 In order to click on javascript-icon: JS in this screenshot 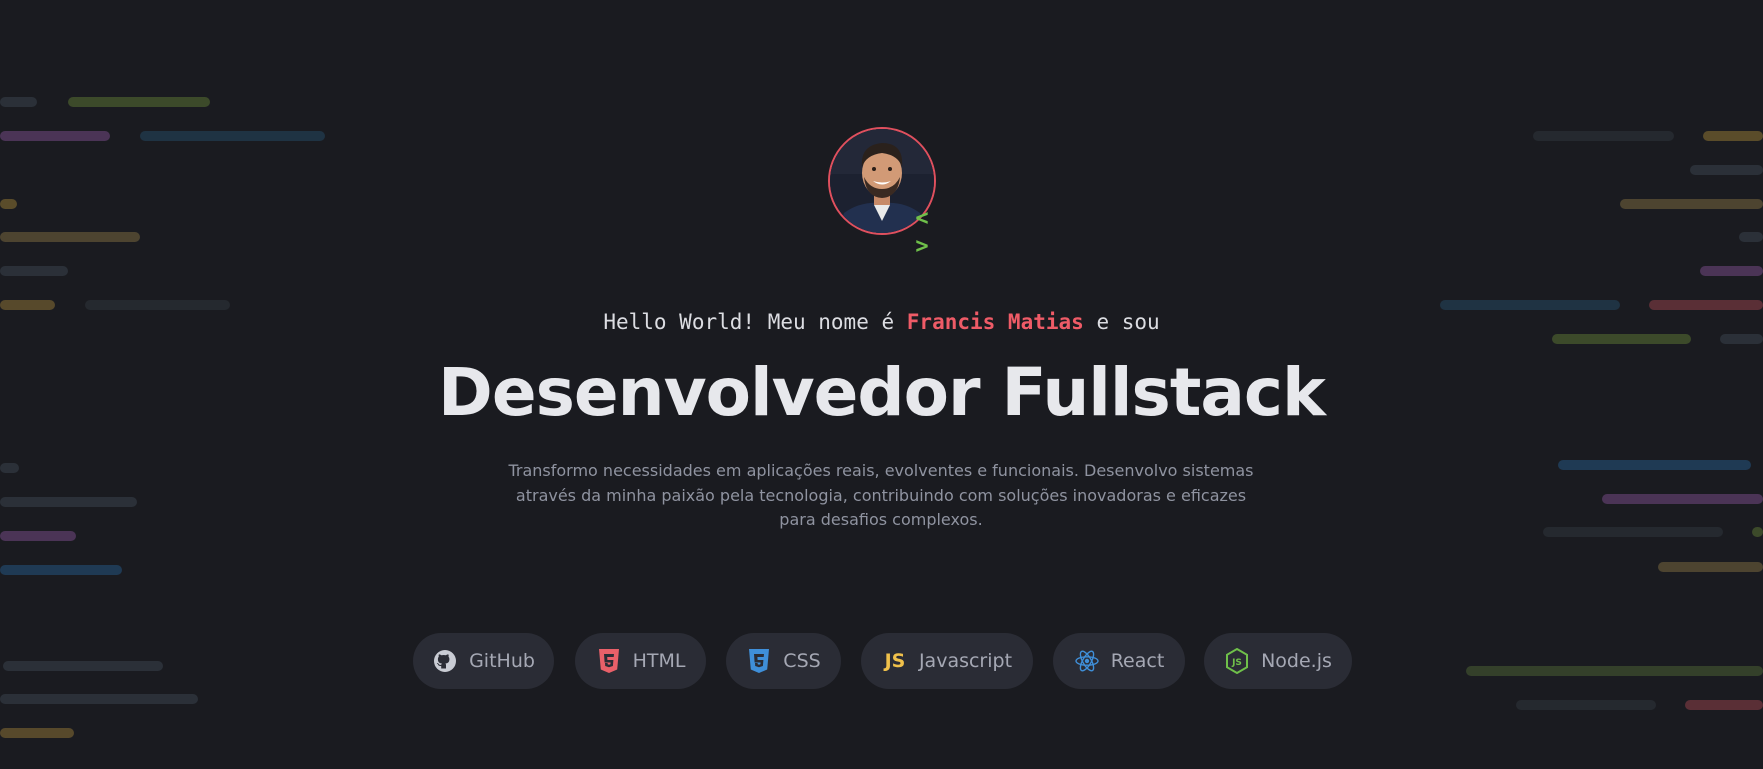, I will do `click(895, 661)`.